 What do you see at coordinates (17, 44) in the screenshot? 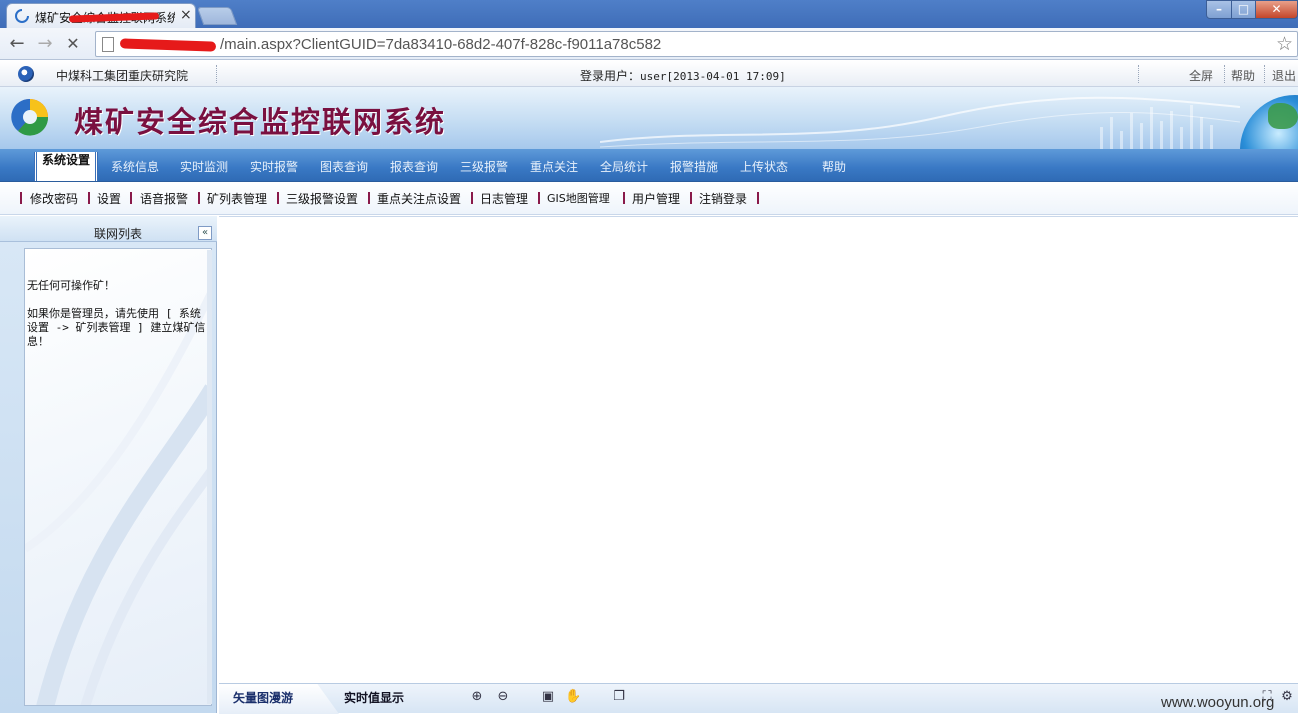
I see `back-button: ←` at bounding box center [17, 44].